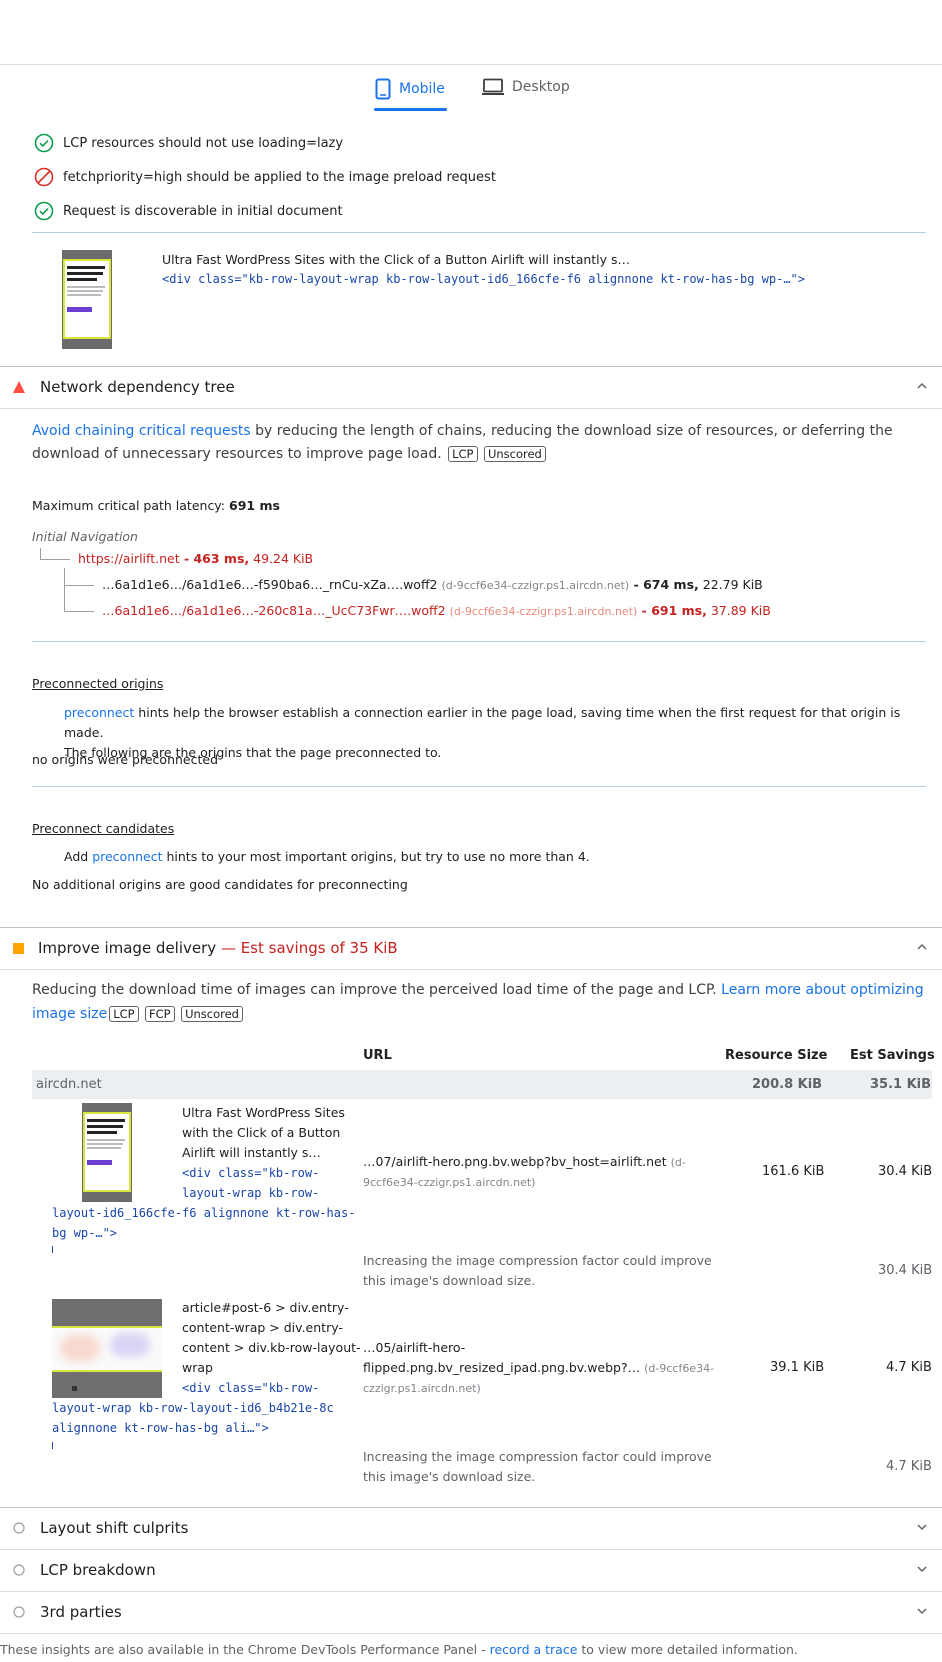  Describe the element at coordinates (526, 87) in the screenshot. I see `tab-desktop: Desktop` at that location.